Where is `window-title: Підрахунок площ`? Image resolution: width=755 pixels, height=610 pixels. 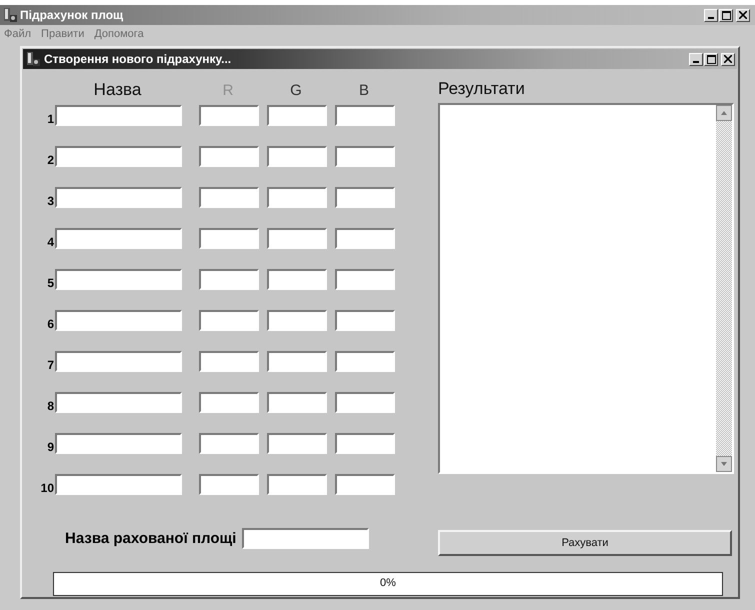 window-title: Підрахунок площ is located at coordinates (72, 15).